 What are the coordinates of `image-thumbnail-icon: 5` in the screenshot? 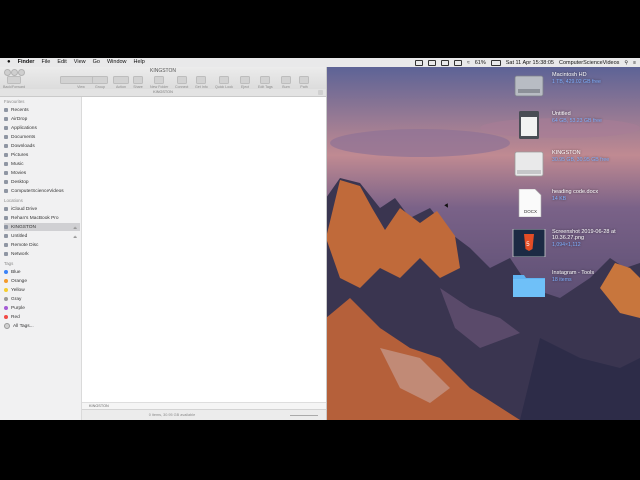 It's located at (529, 243).